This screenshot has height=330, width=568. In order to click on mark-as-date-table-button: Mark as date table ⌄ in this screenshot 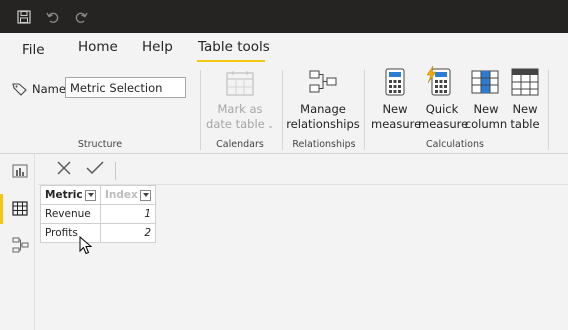, I will do `click(240, 117)`.